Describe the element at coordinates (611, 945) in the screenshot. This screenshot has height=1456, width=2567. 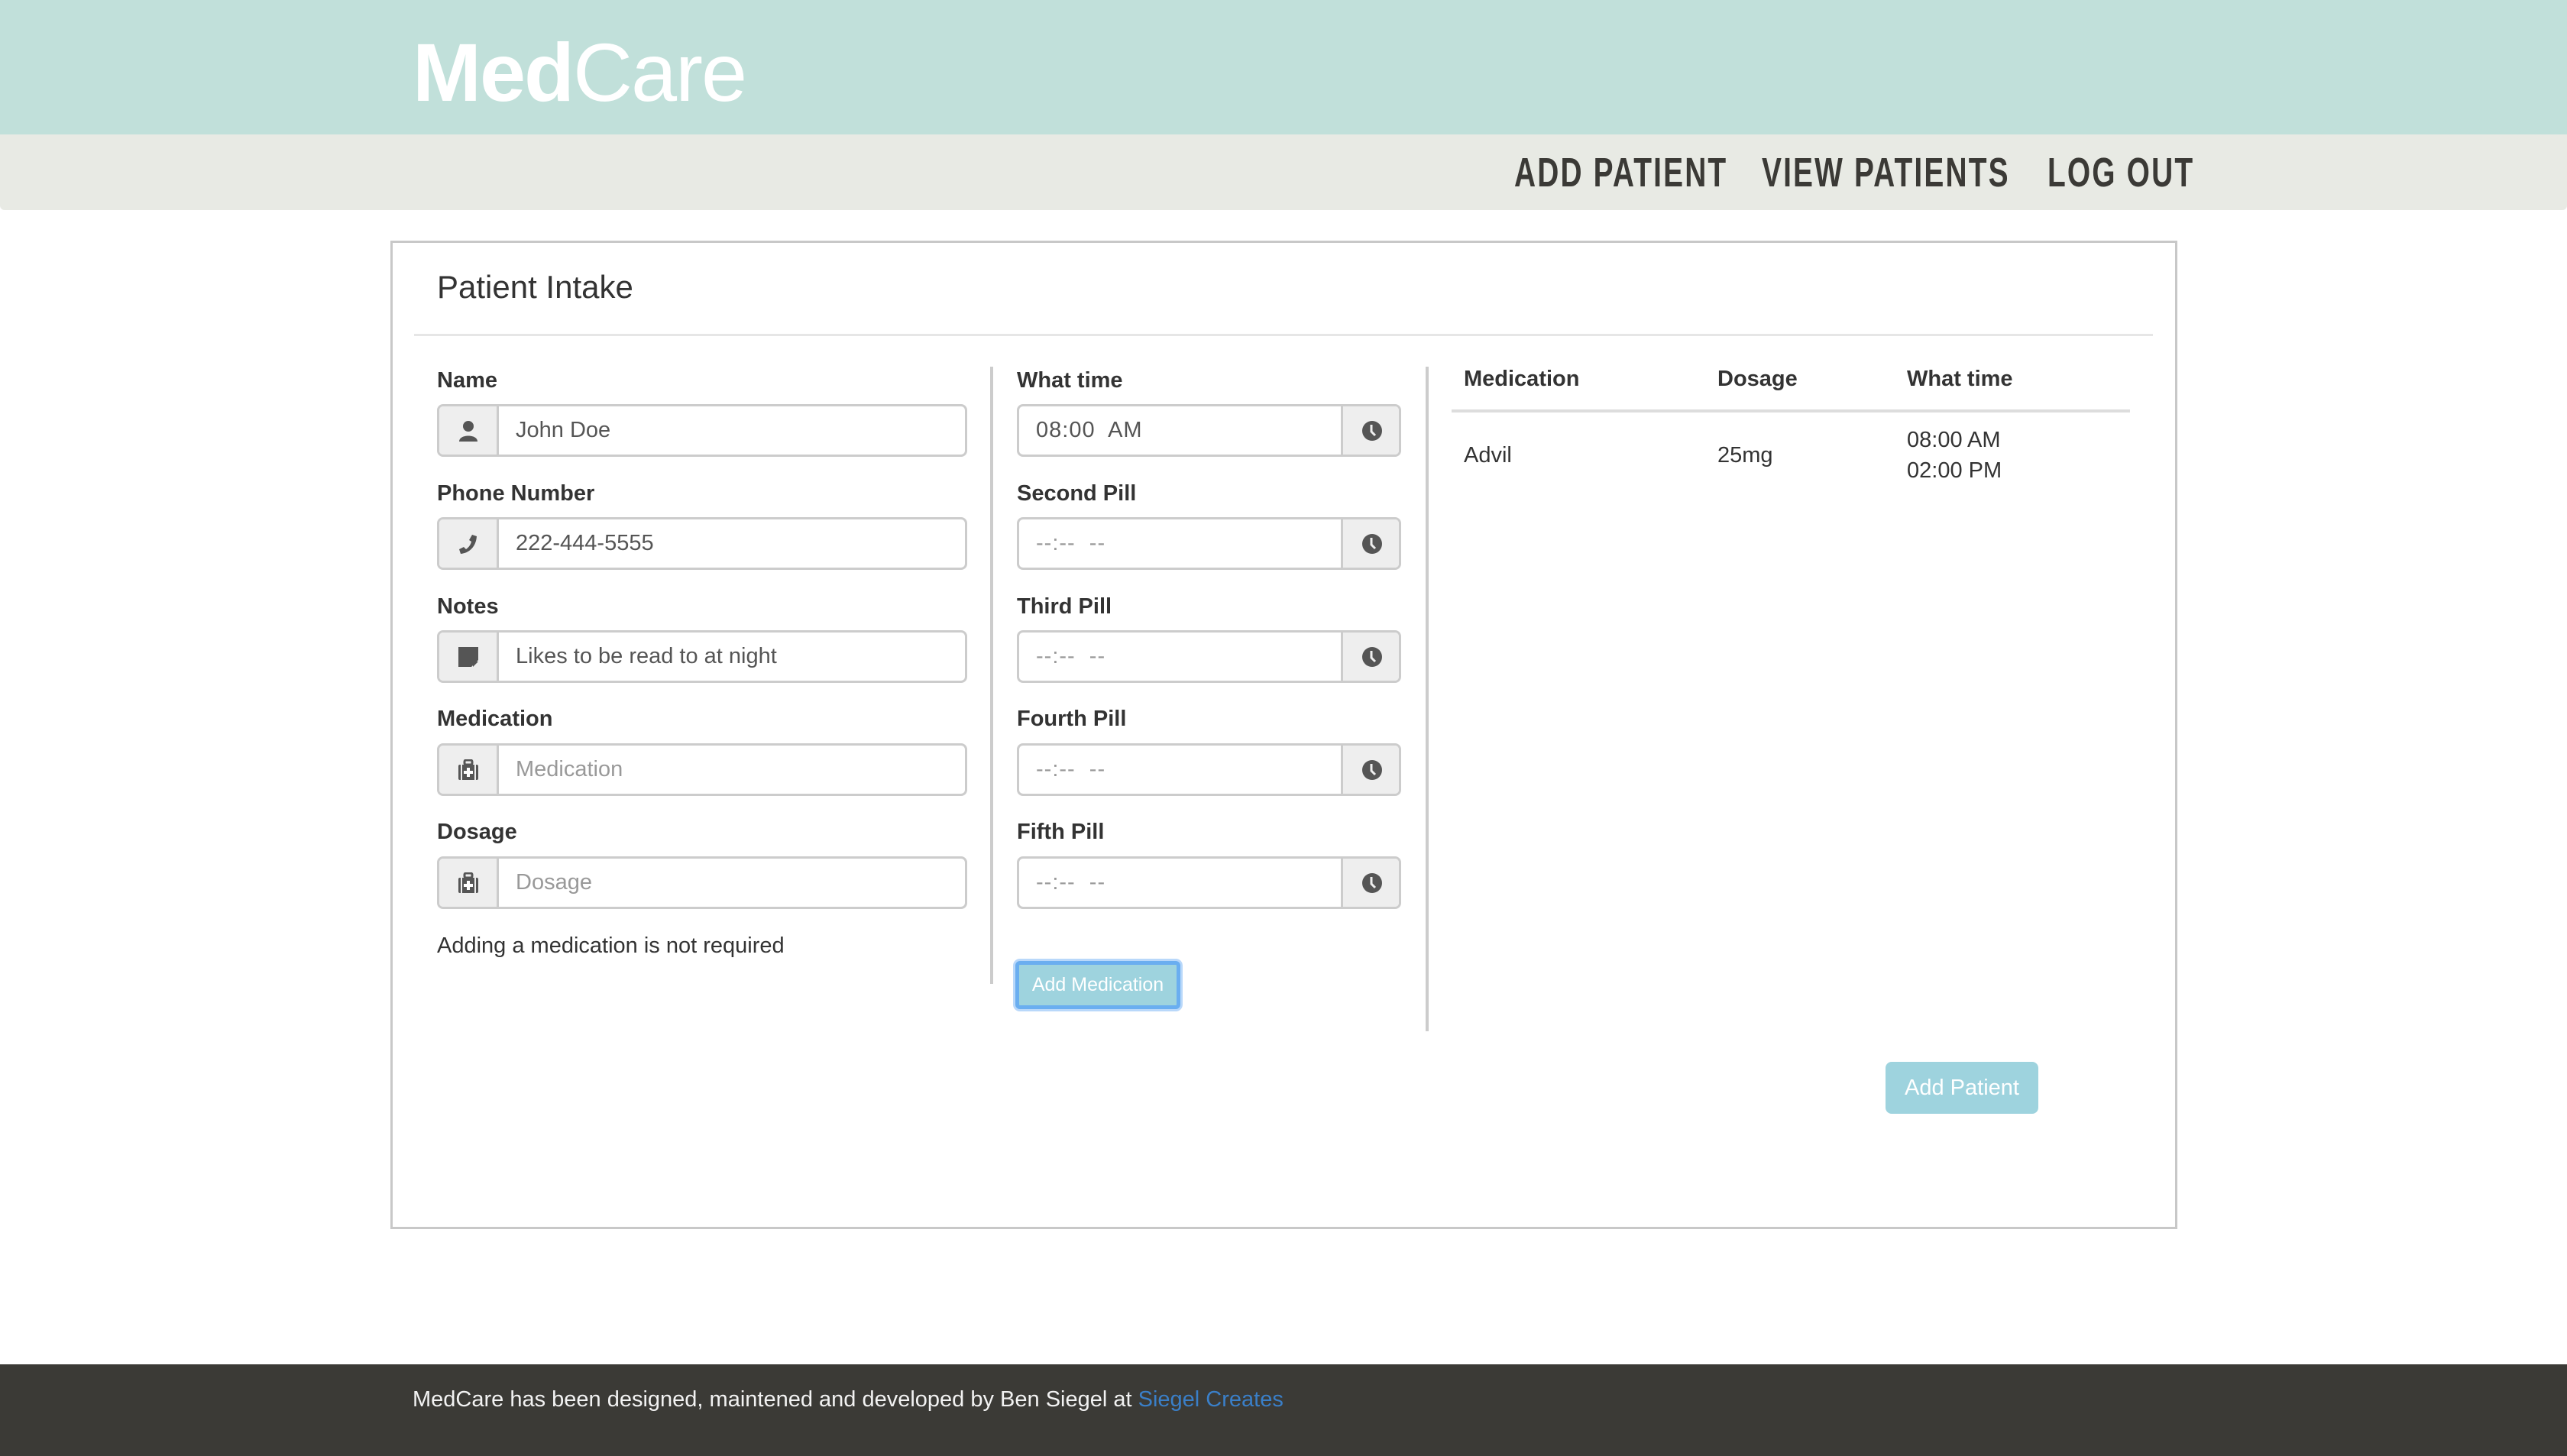
I see `medication-optional-note: Adding a medication is not required` at that location.